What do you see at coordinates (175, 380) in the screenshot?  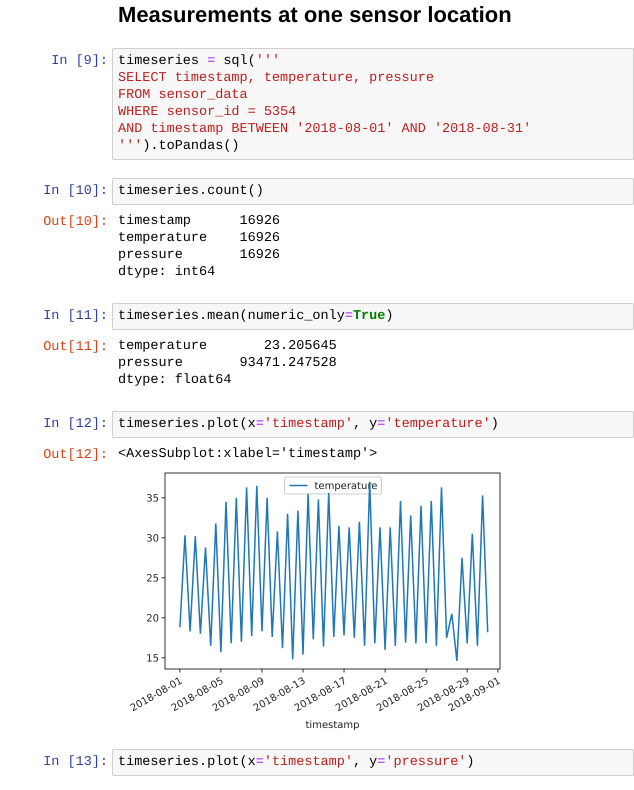 I see `output-line: dtype: float64` at bounding box center [175, 380].